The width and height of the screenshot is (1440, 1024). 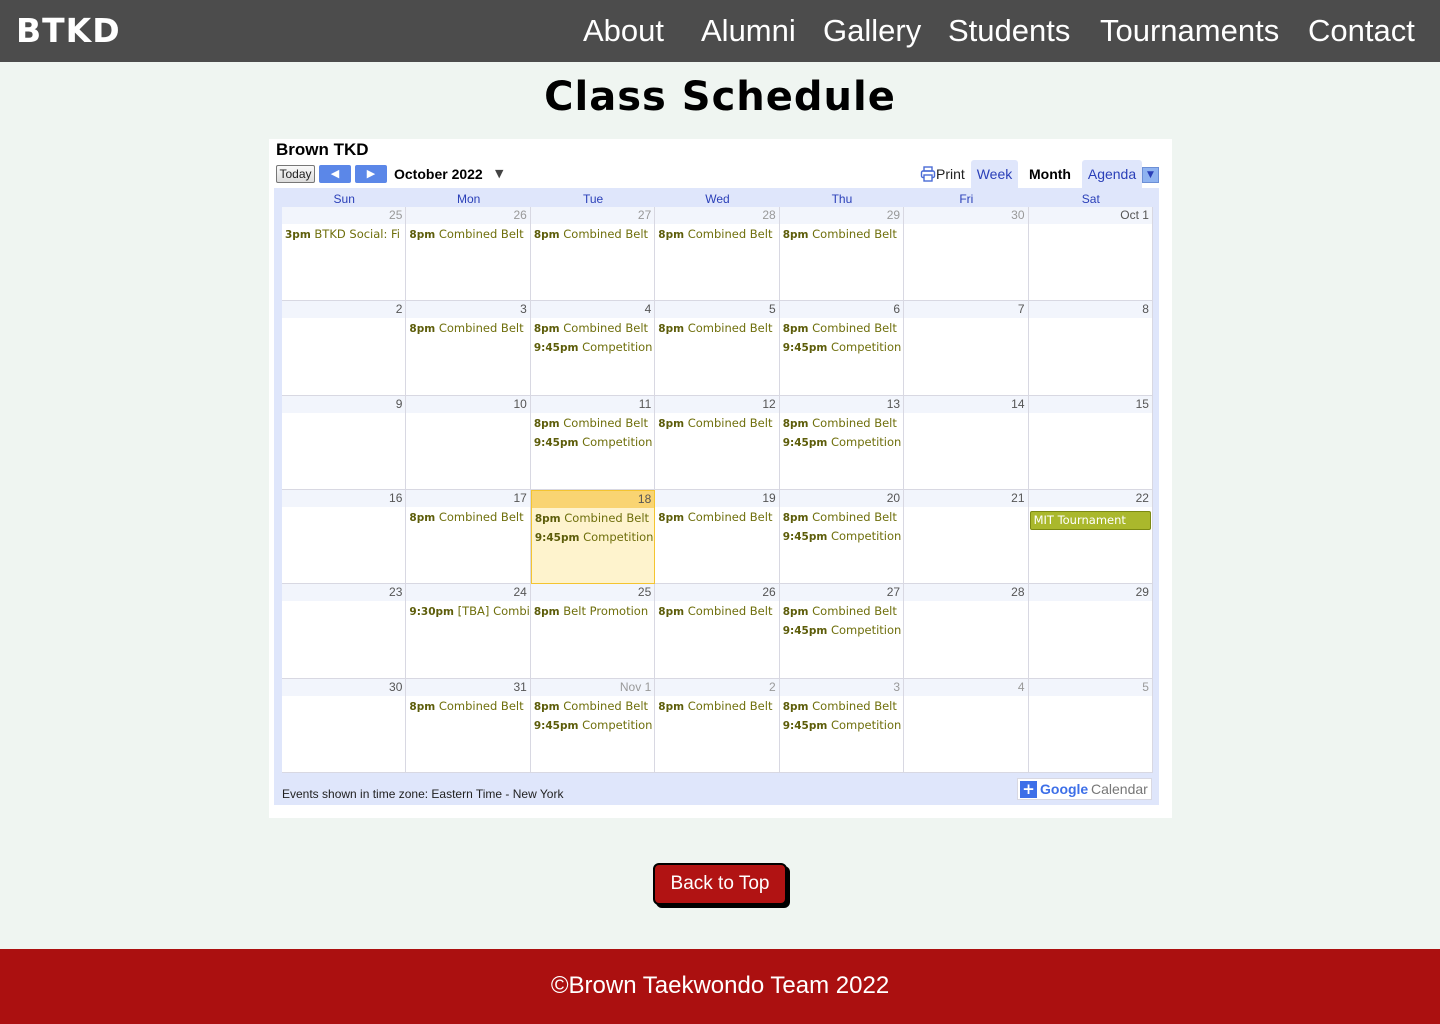 I want to click on google-calendar-badge: + Google Calendar, so click(x=1084, y=789).